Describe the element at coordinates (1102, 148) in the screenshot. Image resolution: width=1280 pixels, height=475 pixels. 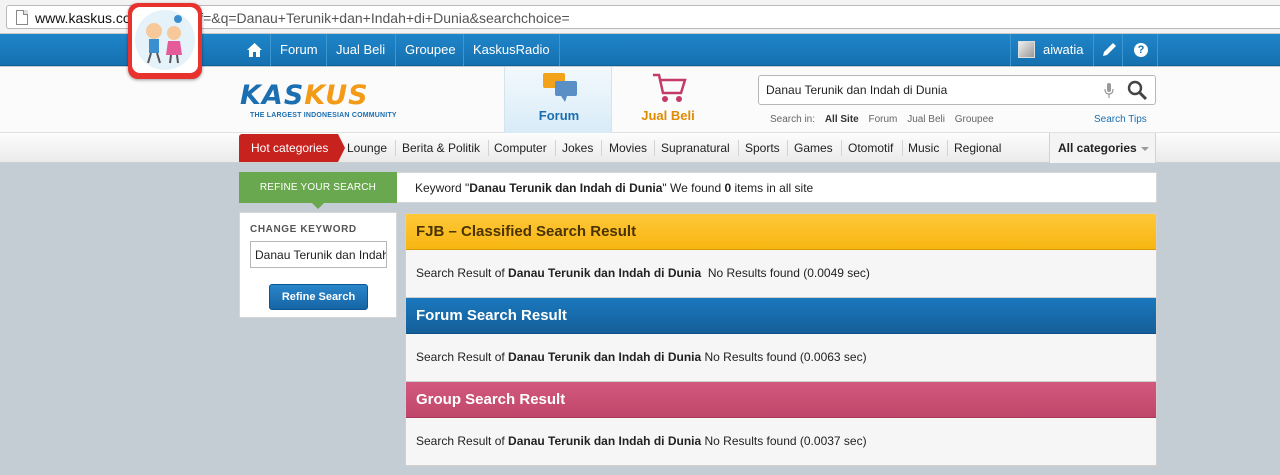
I see `all-categories-dropdown: All categories` at that location.